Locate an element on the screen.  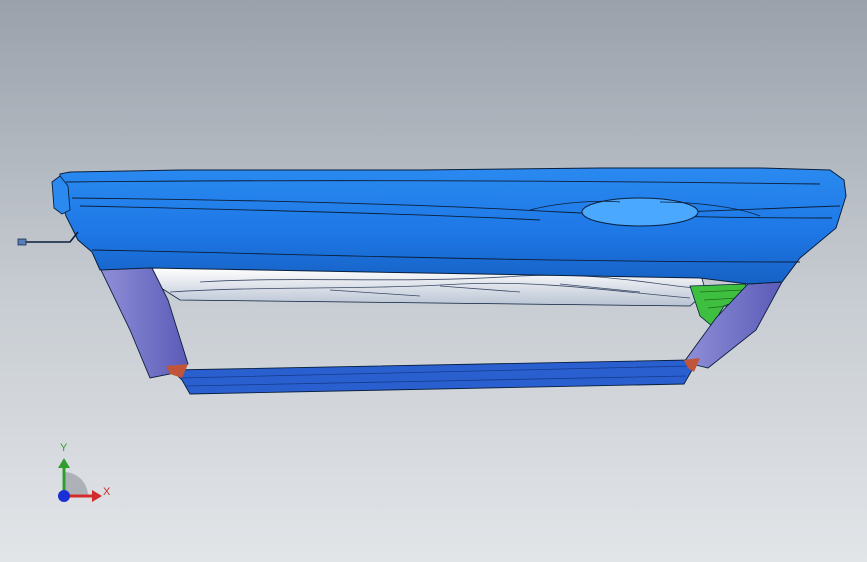
z-axis-dot is located at coordinates (64, 496).